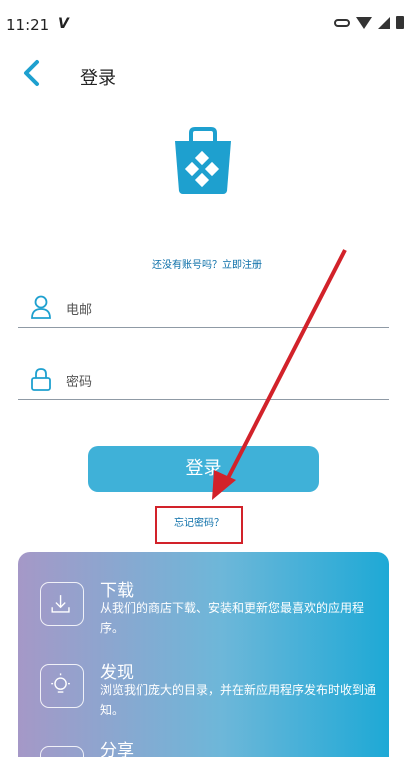  Describe the element at coordinates (41, 307) in the screenshot. I see `user-icon` at that location.